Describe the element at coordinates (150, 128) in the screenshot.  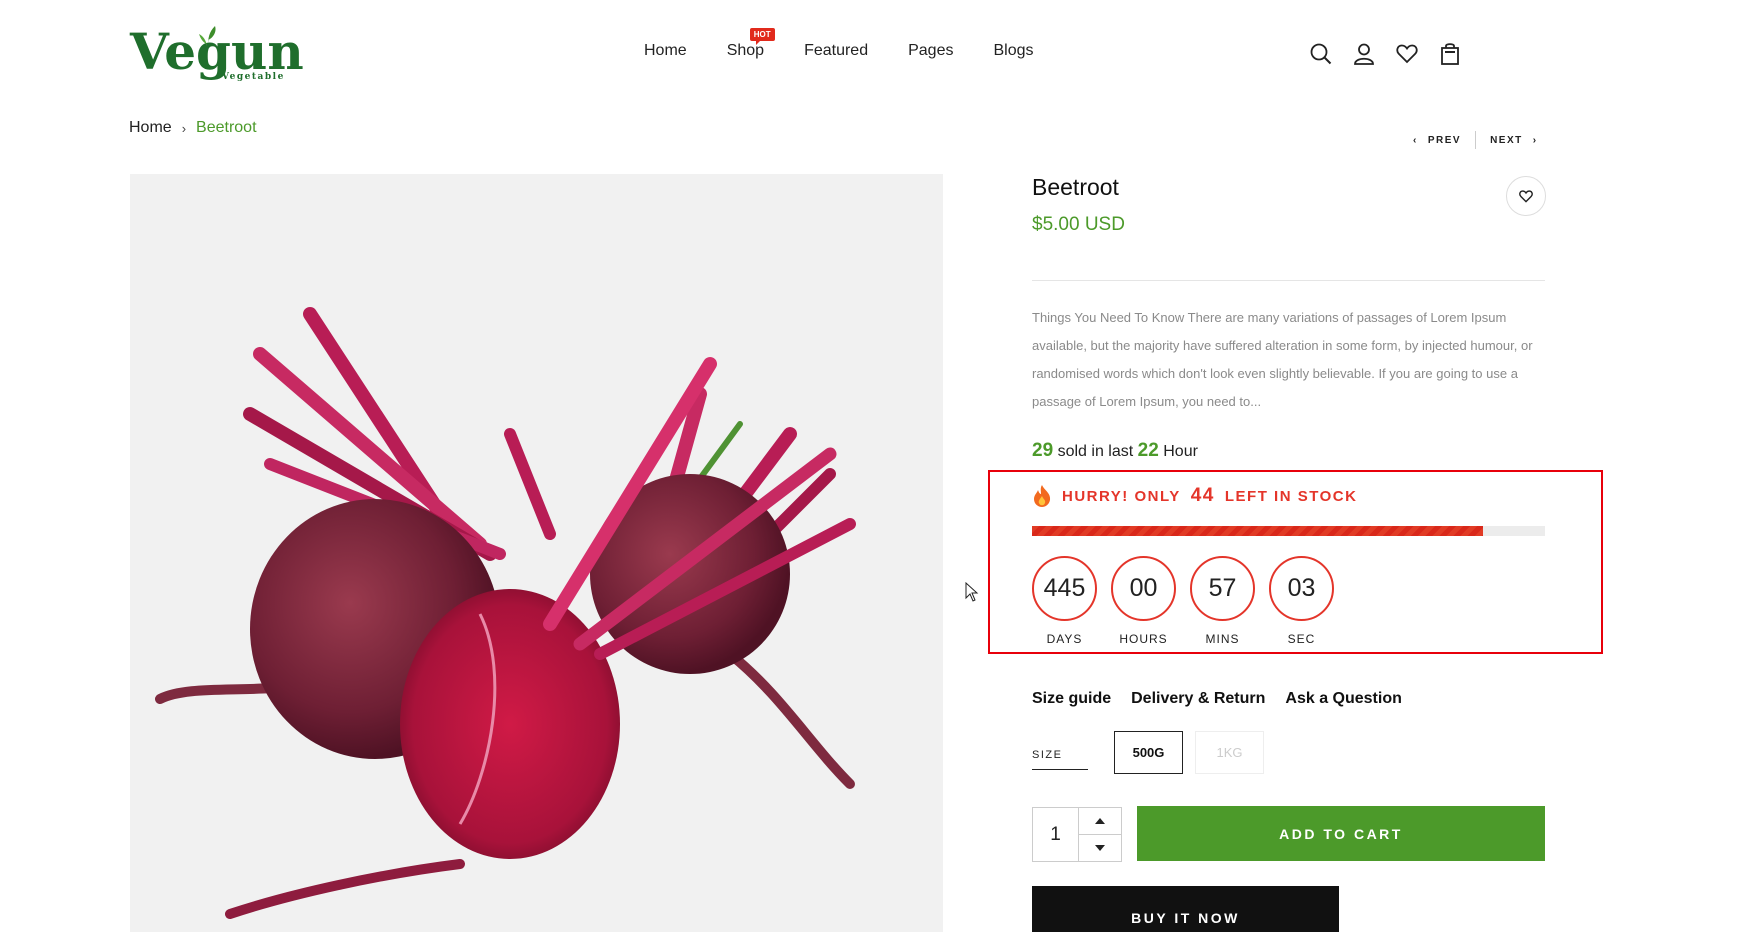
I see `breadcrumb-home: Home` at that location.